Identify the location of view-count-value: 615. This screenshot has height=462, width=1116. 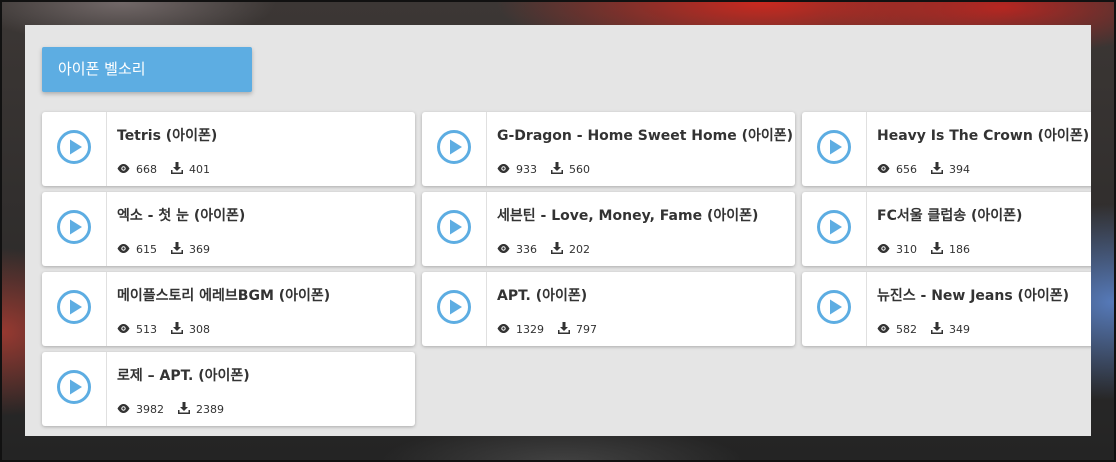
(146, 249).